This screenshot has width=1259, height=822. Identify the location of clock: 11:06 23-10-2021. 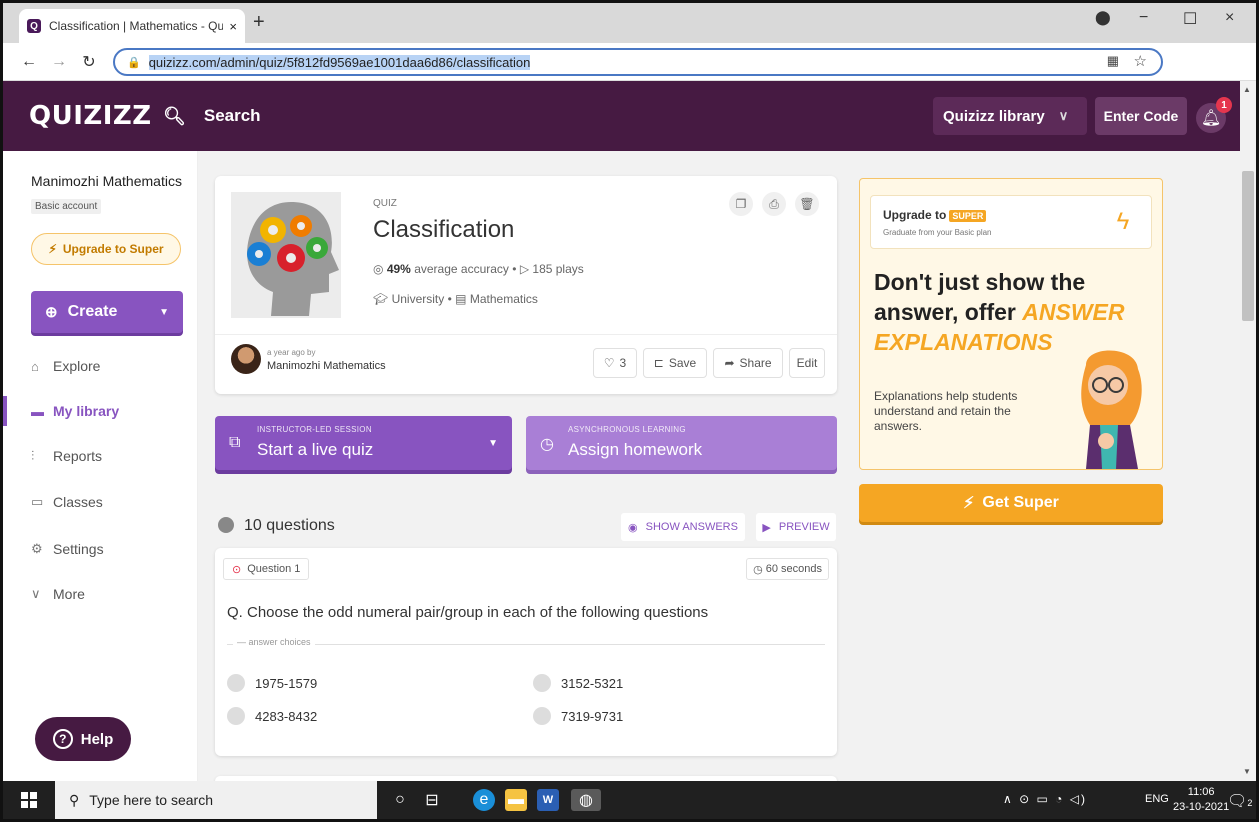
(1201, 800).